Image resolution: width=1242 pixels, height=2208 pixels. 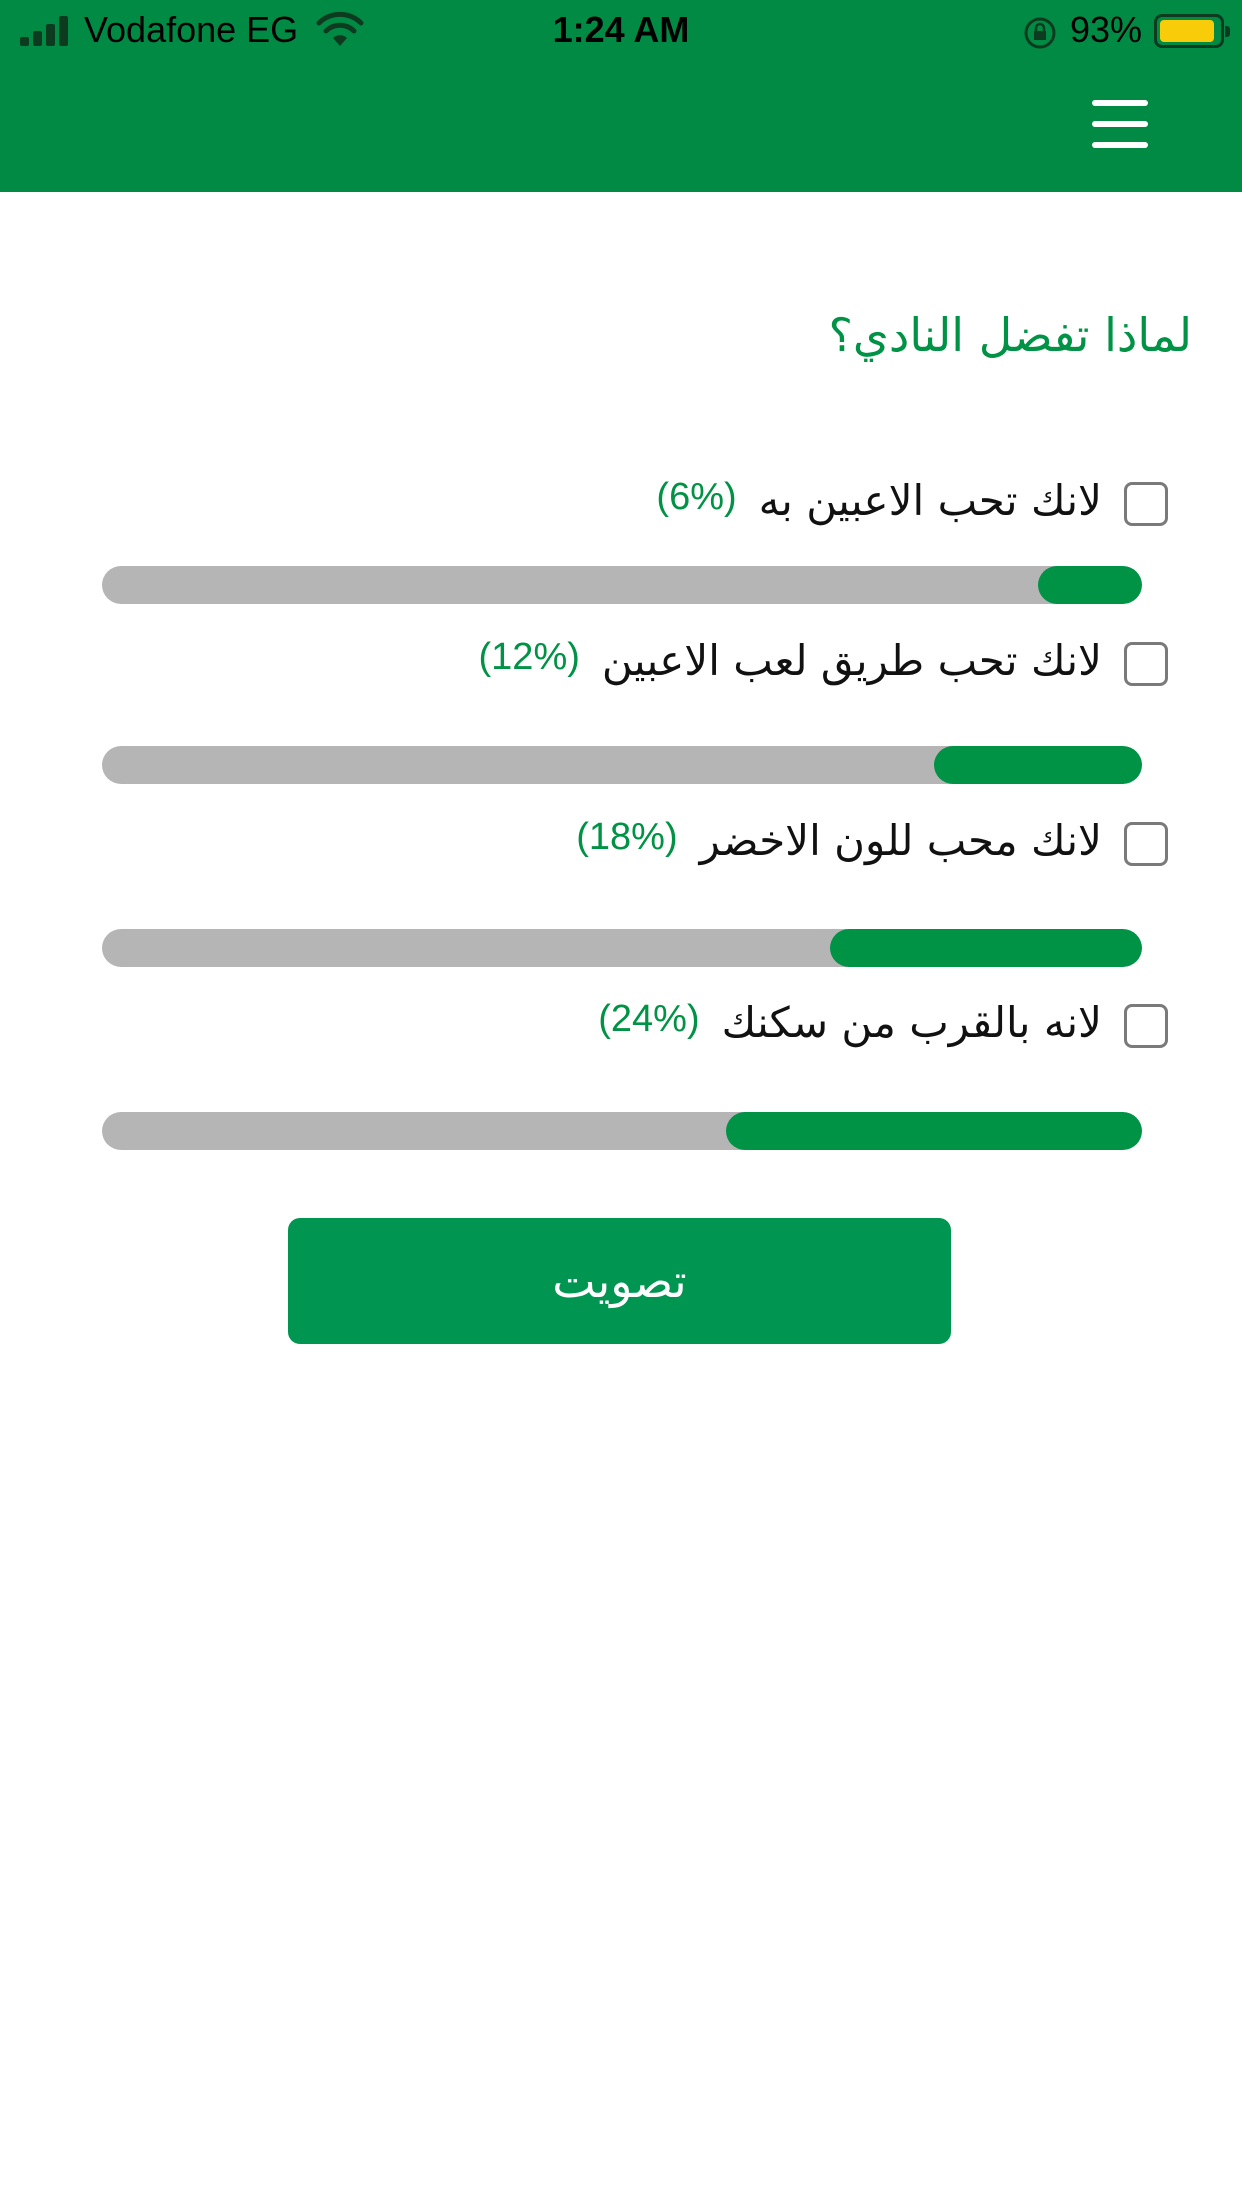 I want to click on poll-option: لانه بالقرب من سكنك (24%), so click(x=621, y=1028).